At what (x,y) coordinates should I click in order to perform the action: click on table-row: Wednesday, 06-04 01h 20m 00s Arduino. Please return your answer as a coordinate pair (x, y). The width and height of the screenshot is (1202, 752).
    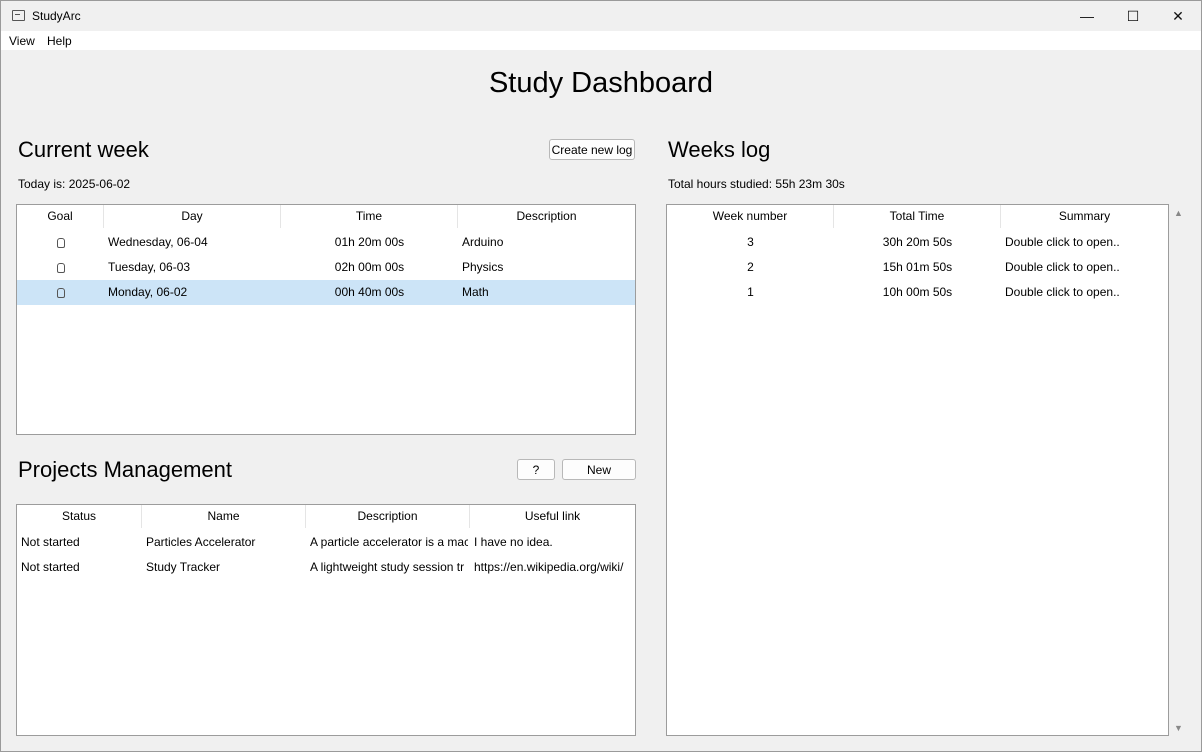
    Looking at the image, I should click on (326, 242).